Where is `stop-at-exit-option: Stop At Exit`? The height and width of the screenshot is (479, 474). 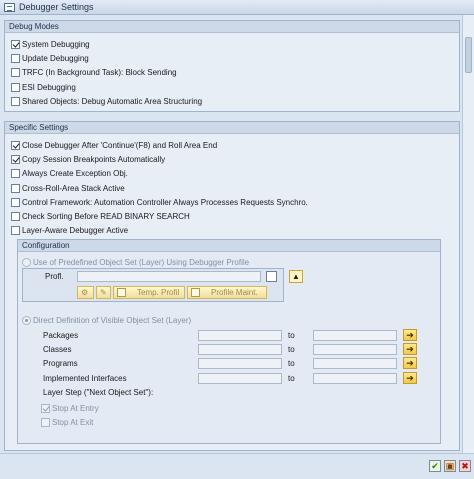 stop-at-exit-option: Stop At Exit is located at coordinates (67, 422).